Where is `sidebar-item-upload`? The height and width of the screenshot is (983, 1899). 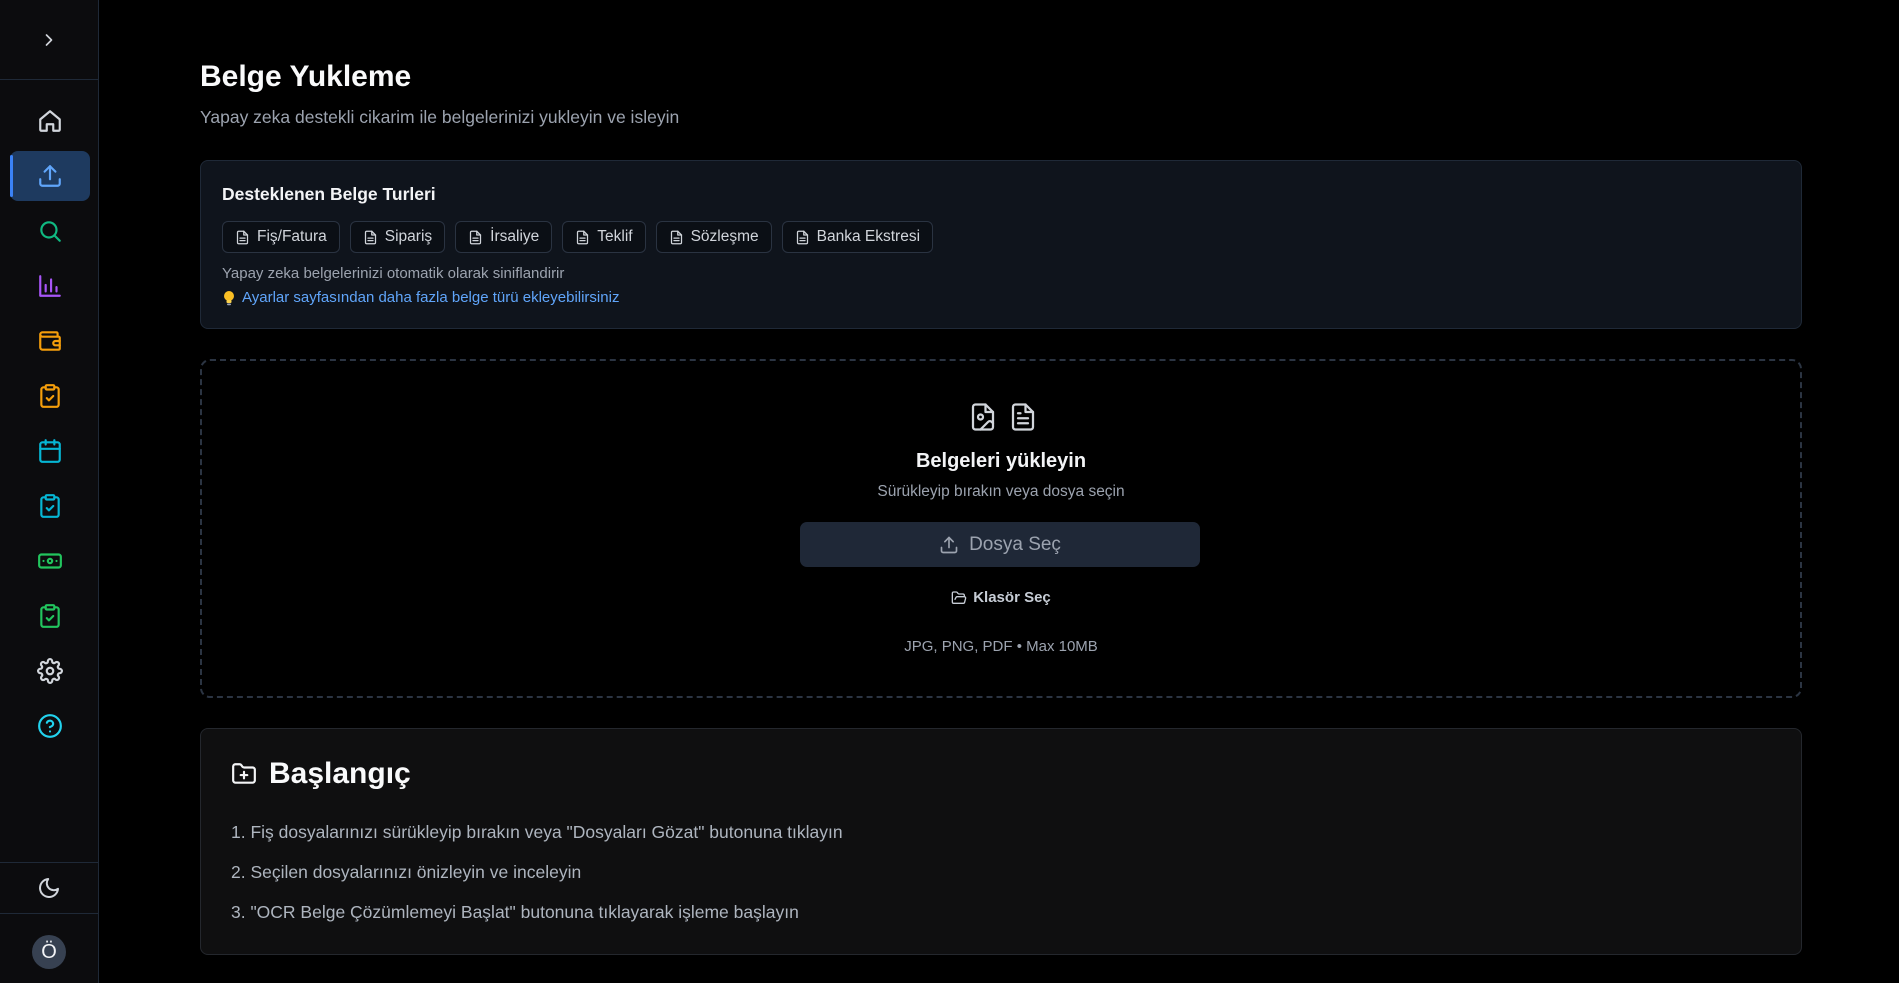 sidebar-item-upload is located at coordinates (50, 176).